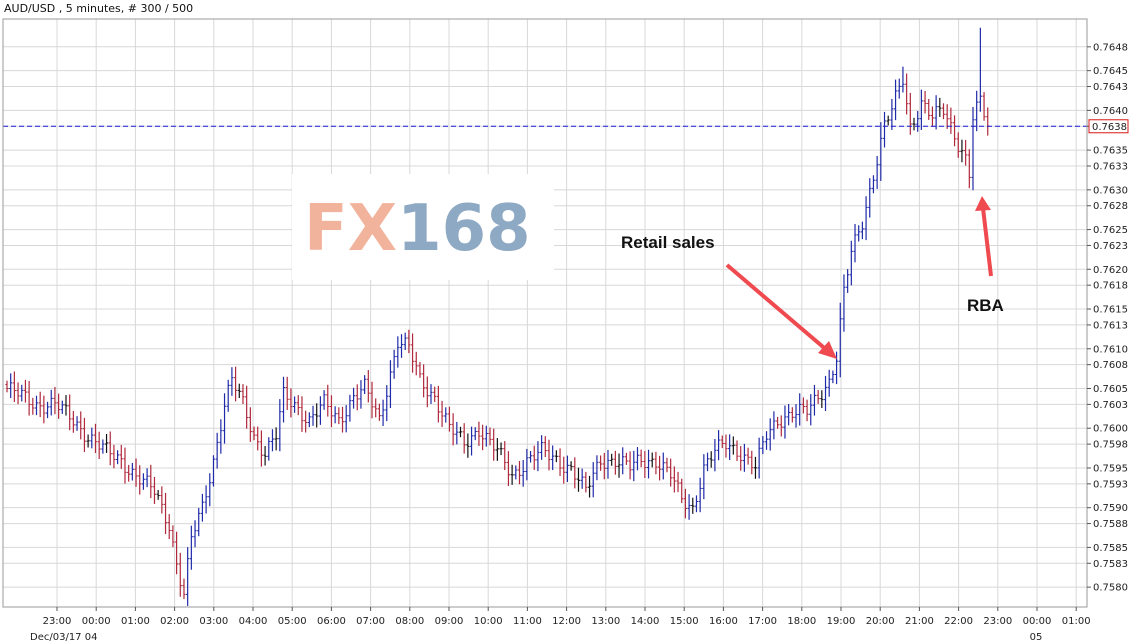  I want to click on y-tick-label: 0.7593, so click(1110, 484).